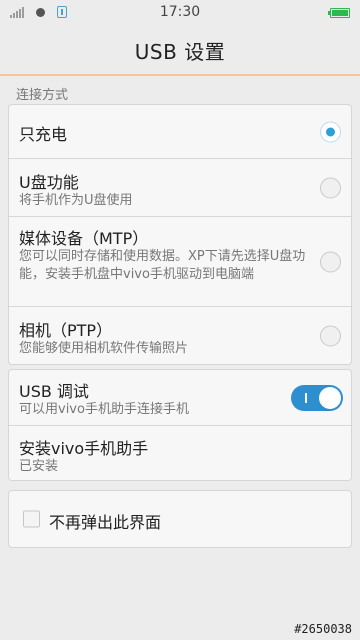  Describe the element at coordinates (54, 391) in the screenshot. I see `usb-debug-title: USB 调试` at that location.